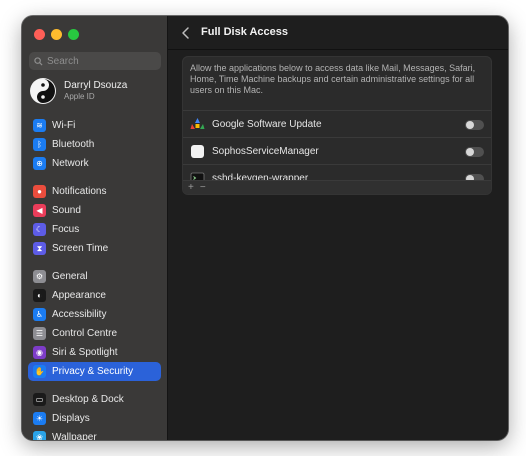  What do you see at coordinates (80, 248) in the screenshot?
I see `sidebar-item-label: Screen Time` at bounding box center [80, 248].